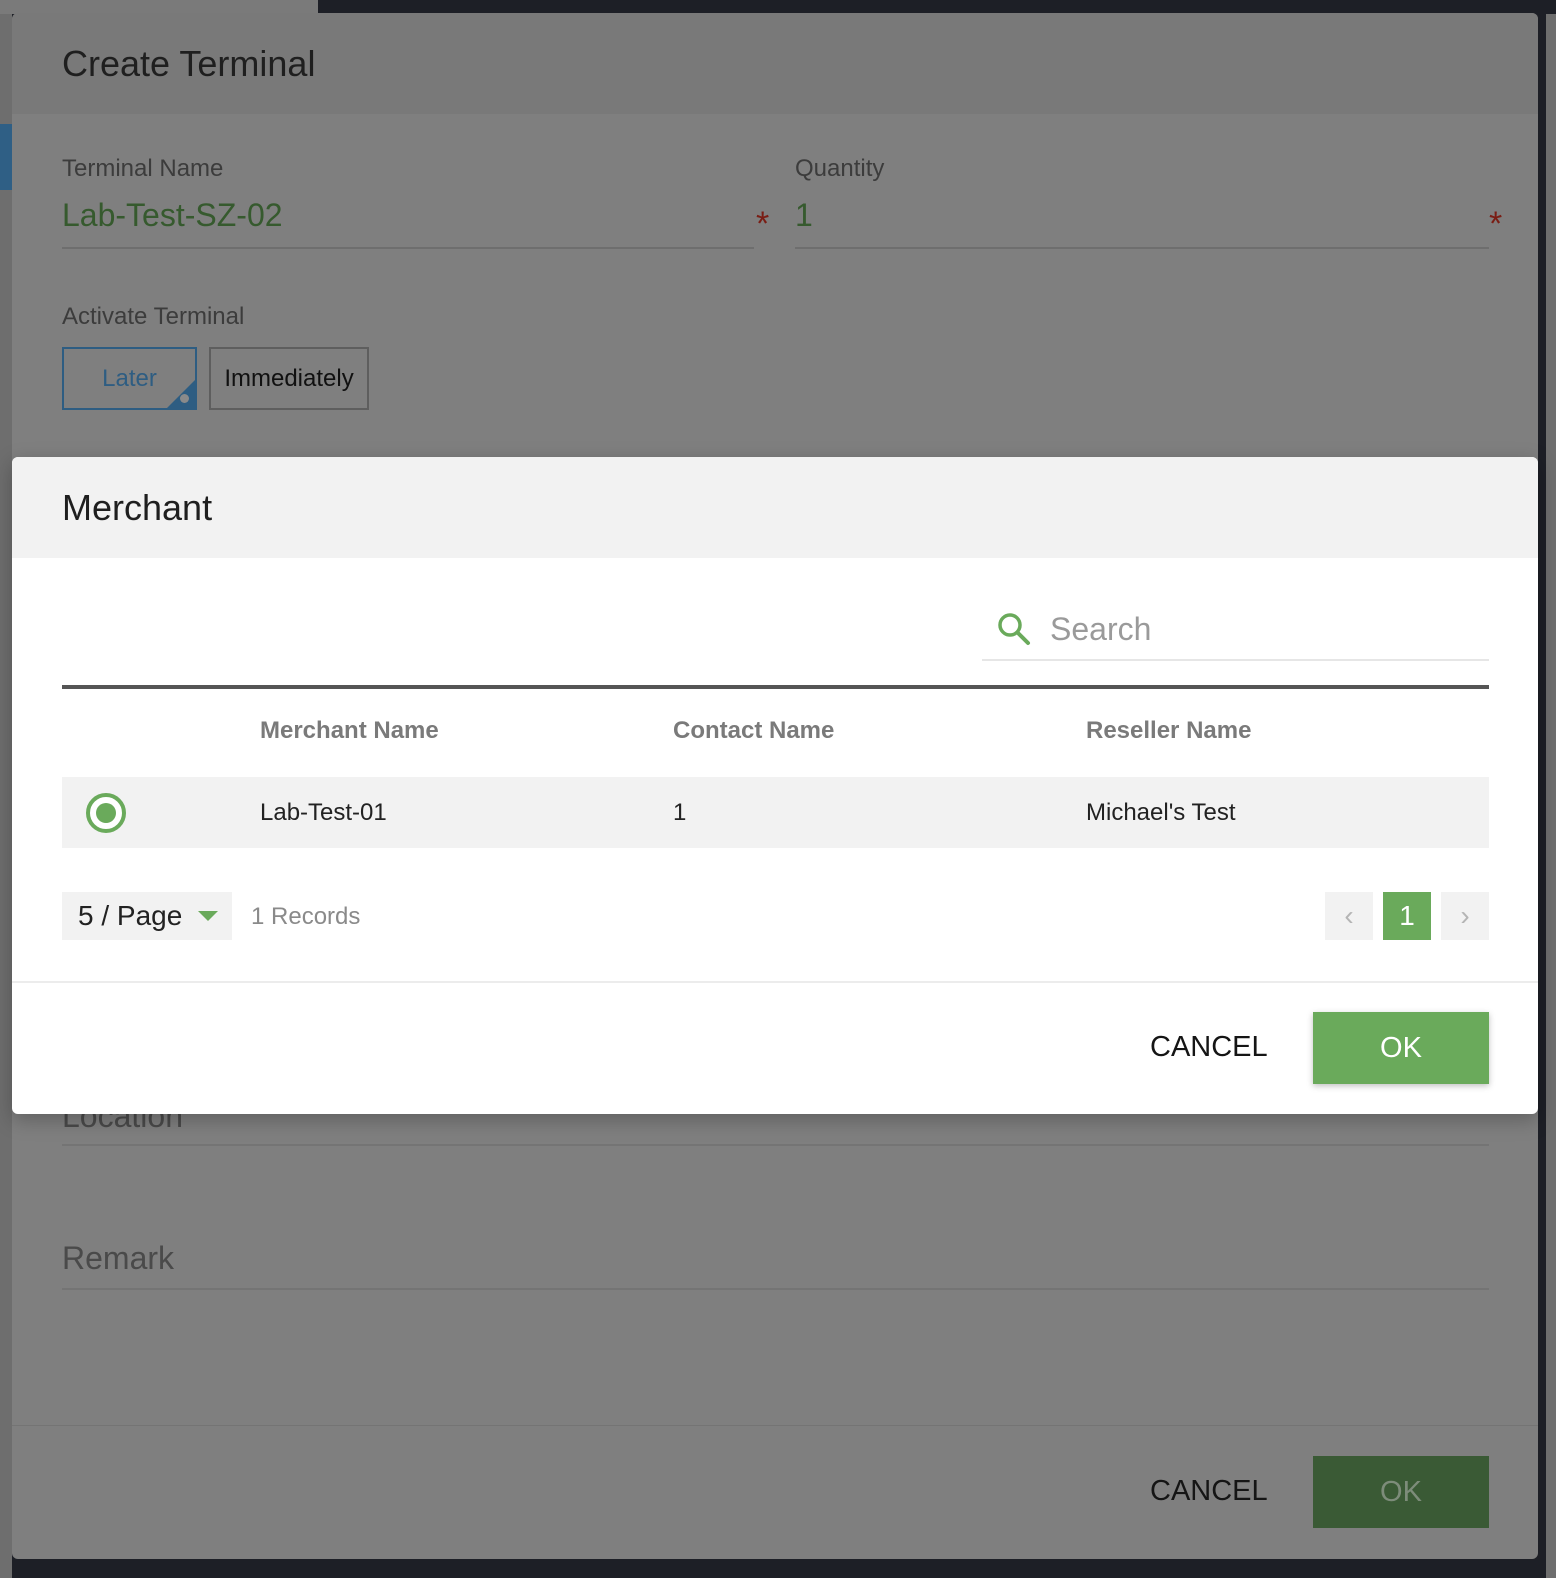  I want to click on search-box, so click(1235, 634).